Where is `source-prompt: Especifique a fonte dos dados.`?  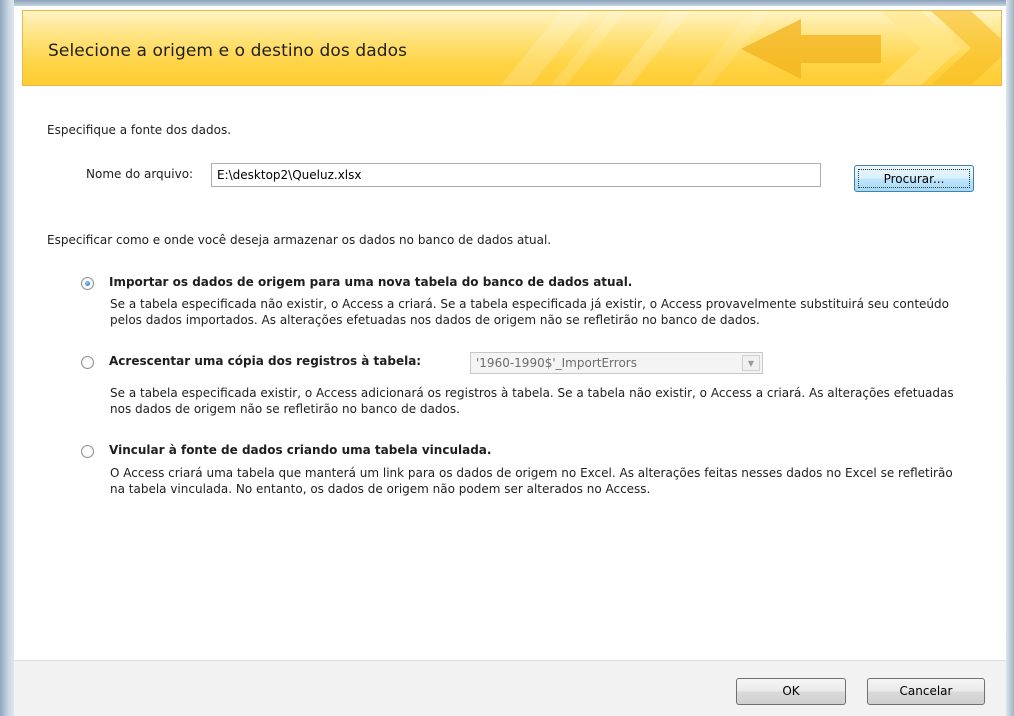
source-prompt: Especifique a fonte dos dados. is located at coordinates (139, 130).